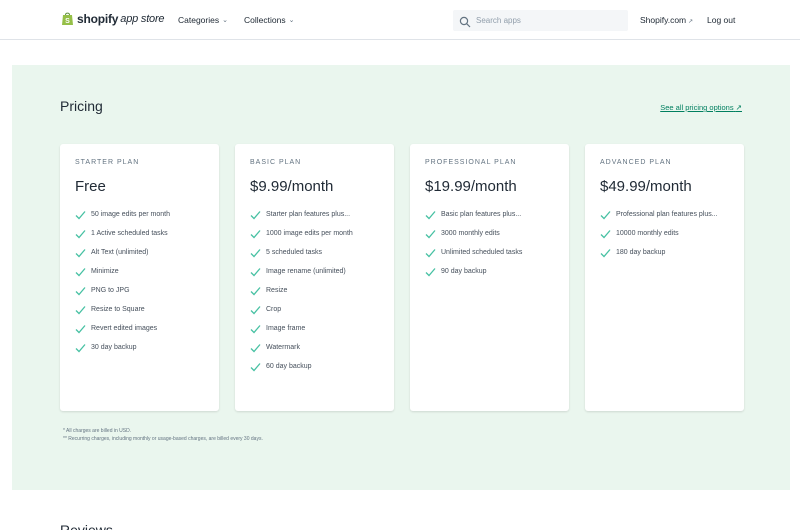 This screenshot has height=530, width=800. What do you see at coordinates (81, 106) in the screenshot?
I see `pricing-title: Pricing` at bounding box center [81, 106].